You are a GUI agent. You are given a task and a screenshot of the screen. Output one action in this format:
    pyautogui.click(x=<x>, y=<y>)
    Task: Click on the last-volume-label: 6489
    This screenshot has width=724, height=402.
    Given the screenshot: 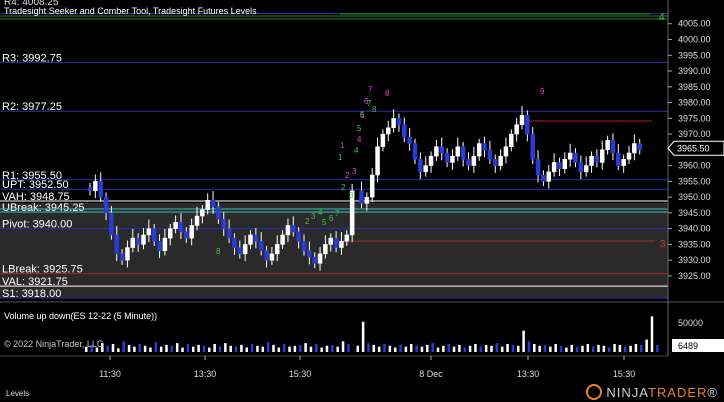 What is the action you would take?
    pyautogui.click(x=688, y=346)
    